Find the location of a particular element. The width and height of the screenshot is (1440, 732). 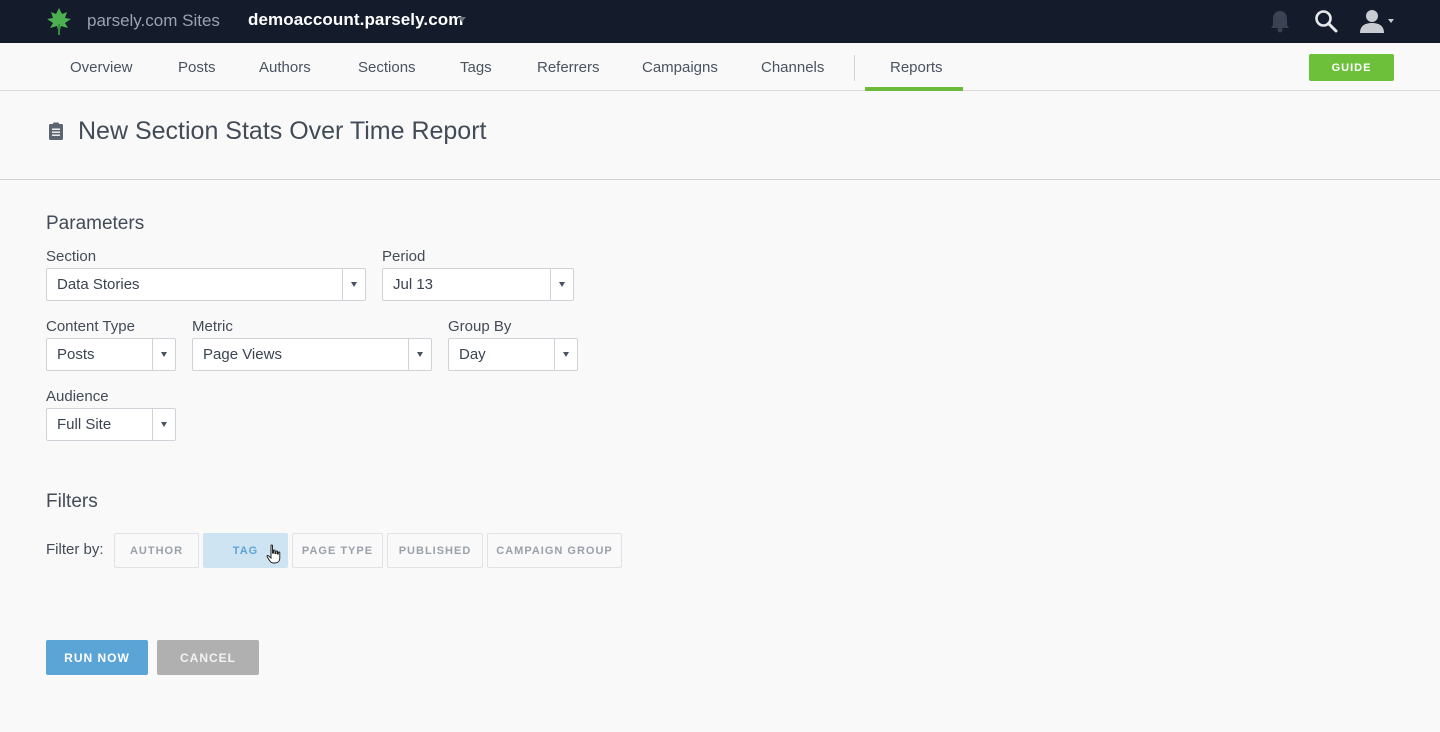

period-value: Jul 13 is located at coordinates (413, 284).